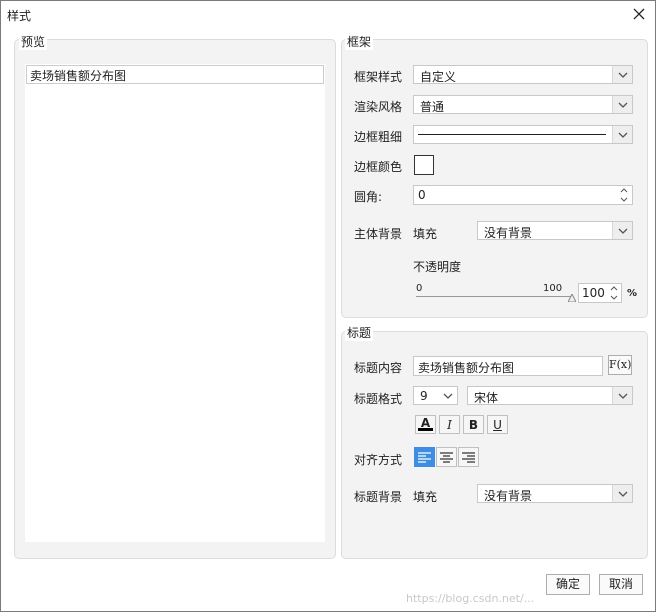 This screenshot has width=656, height=612. I want to click on opacity-slider-handle, so click(572, 297).